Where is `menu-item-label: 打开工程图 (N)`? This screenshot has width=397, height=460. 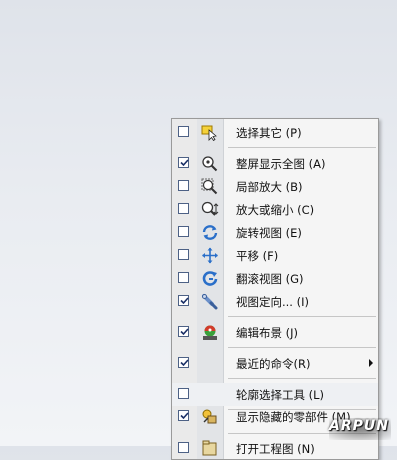 menu-item-label: 打开工程图 (N) is located at coordinates (275, 449).